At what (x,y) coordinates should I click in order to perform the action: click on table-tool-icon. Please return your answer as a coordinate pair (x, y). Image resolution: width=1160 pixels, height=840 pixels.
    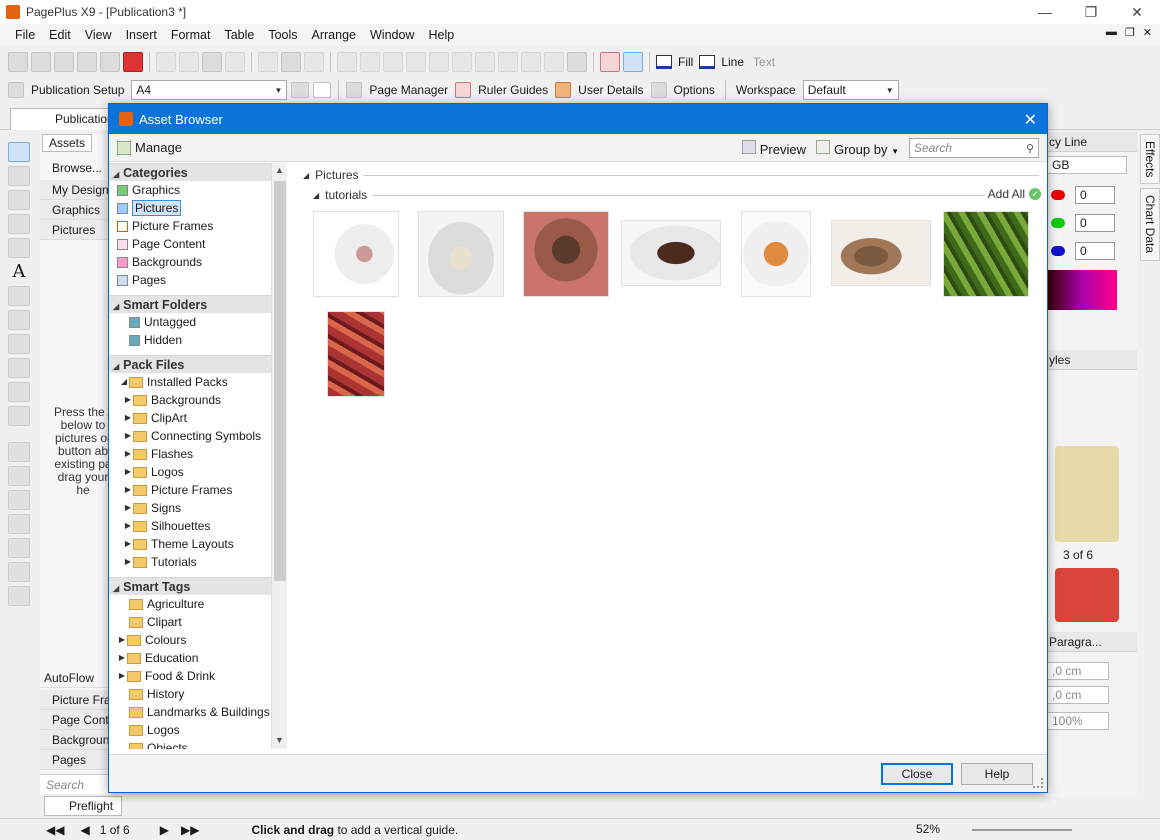
    Looking at the image, I should click on (19, 248).